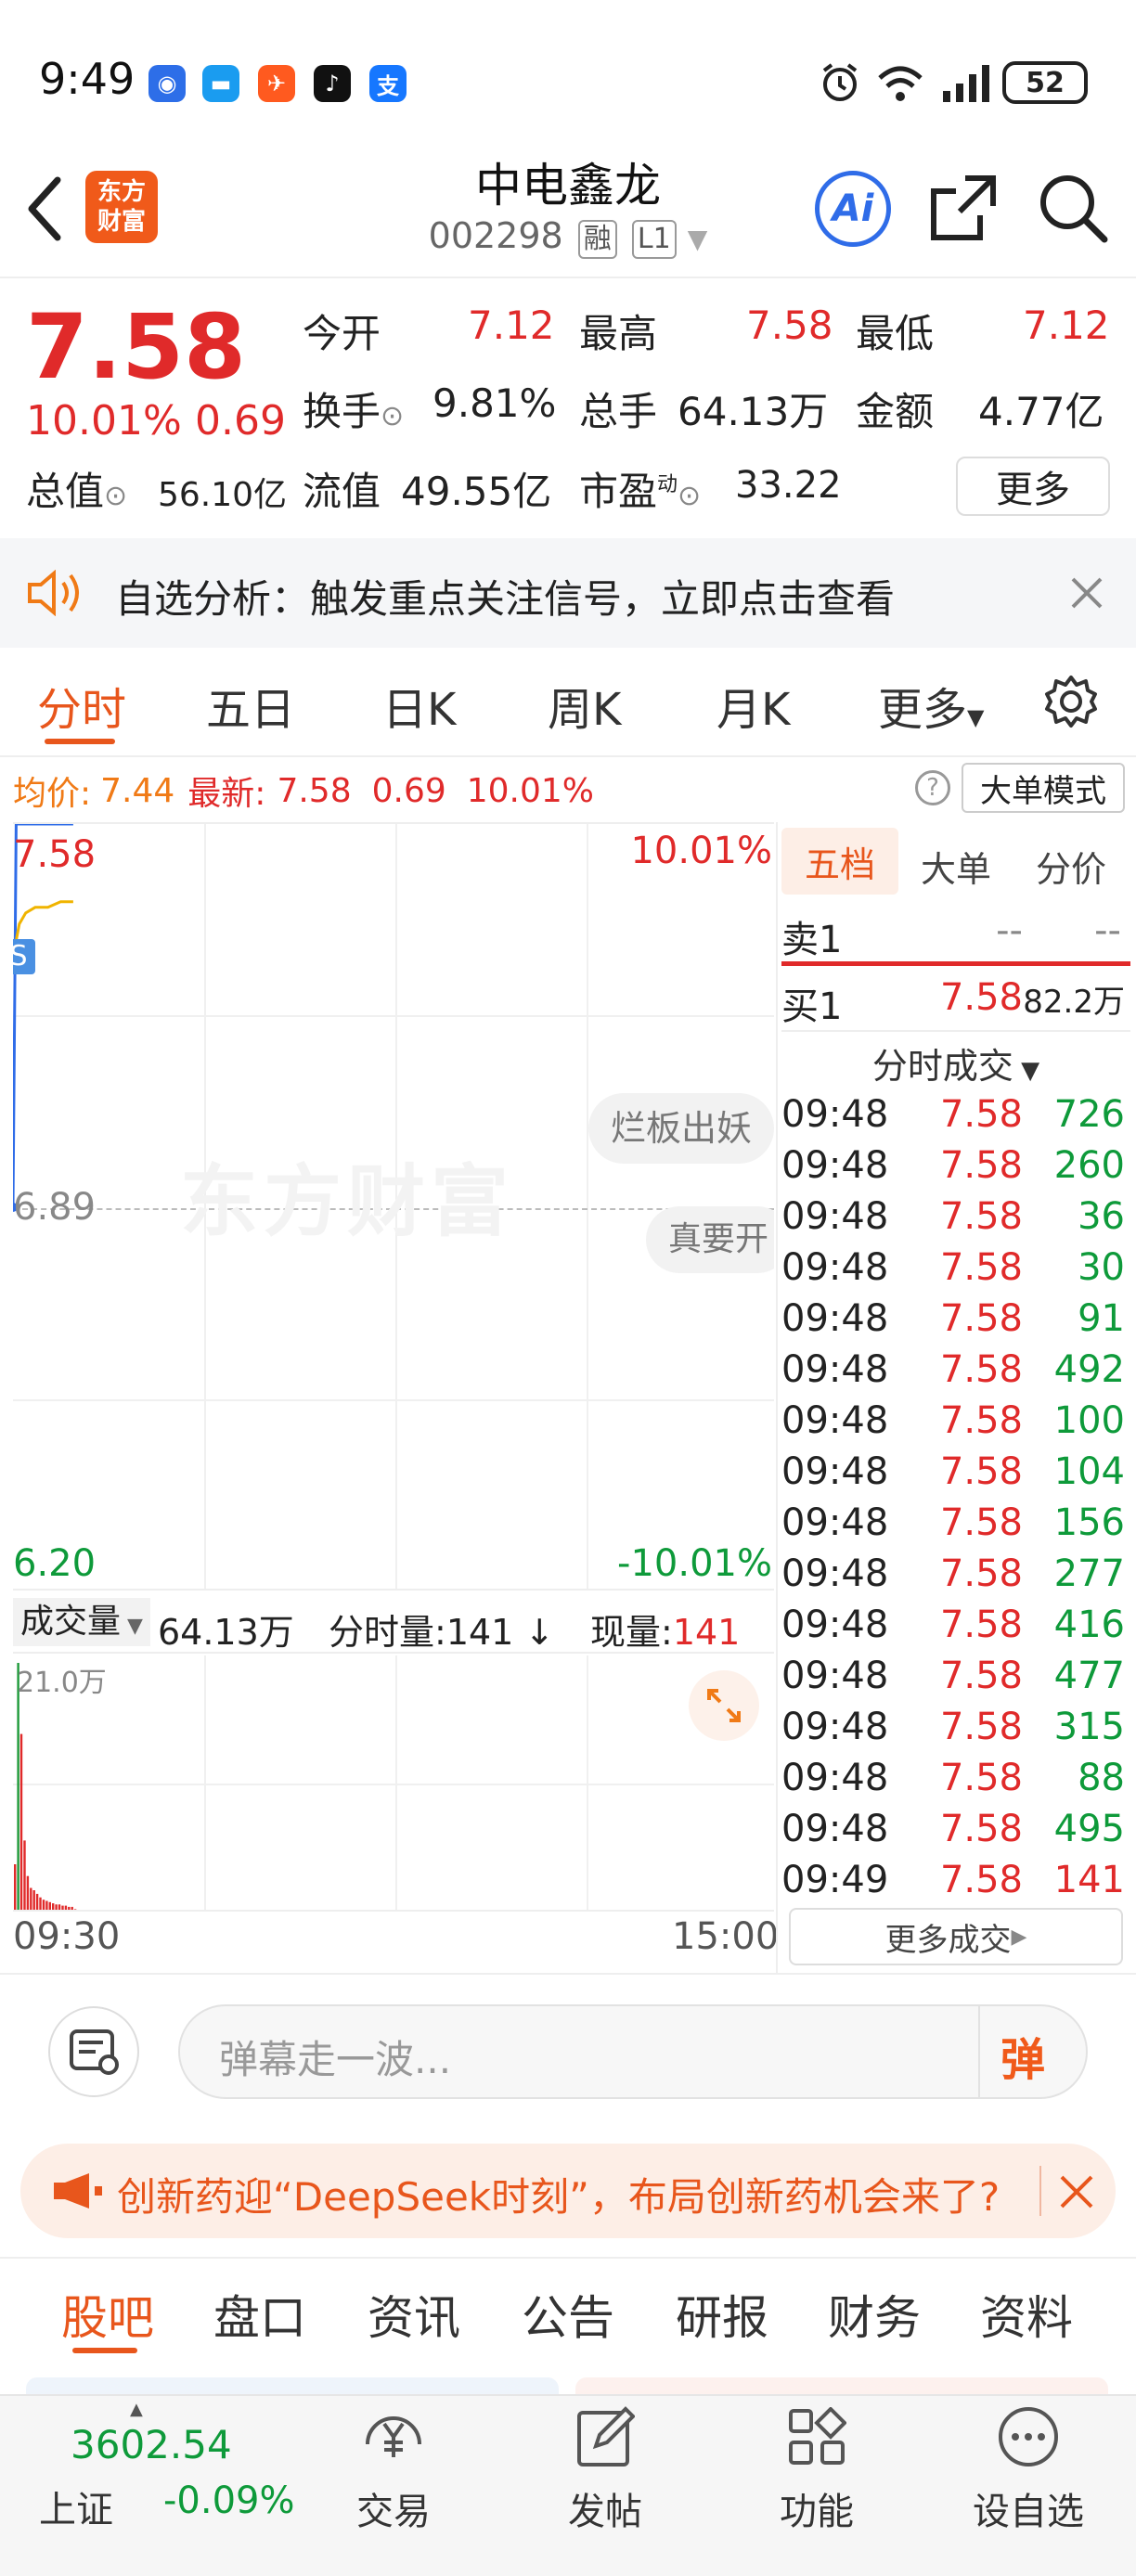 The height and width of the screenshot is (2576, 1136). I want to click on trade-volume: 477, so click(1089, 1676).